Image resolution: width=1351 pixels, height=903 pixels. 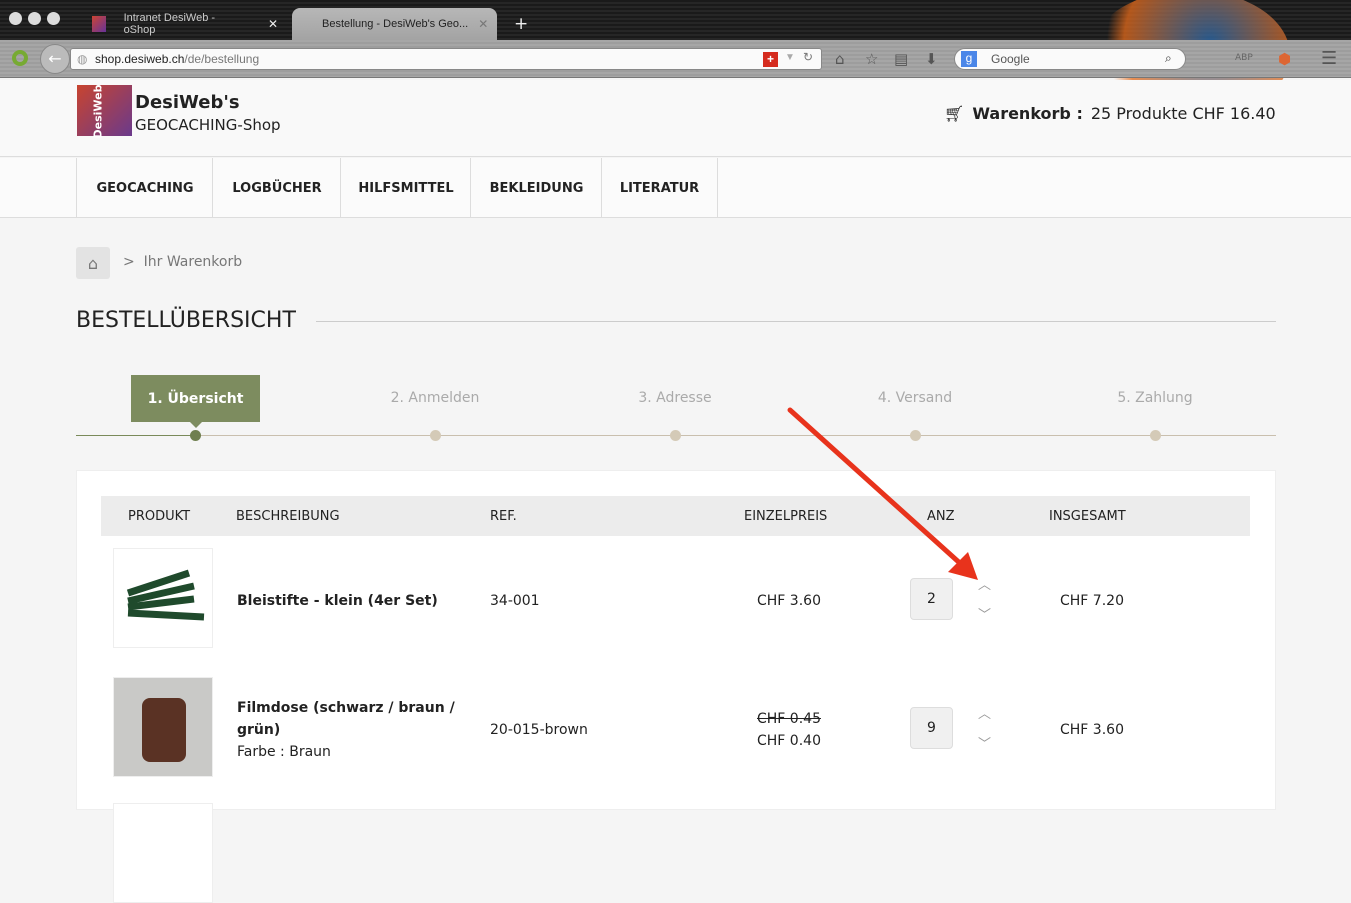 What do you see at coordinates (20, 58) in the screenshot?
I see `addon-icon` at bounding box center [20, 58].